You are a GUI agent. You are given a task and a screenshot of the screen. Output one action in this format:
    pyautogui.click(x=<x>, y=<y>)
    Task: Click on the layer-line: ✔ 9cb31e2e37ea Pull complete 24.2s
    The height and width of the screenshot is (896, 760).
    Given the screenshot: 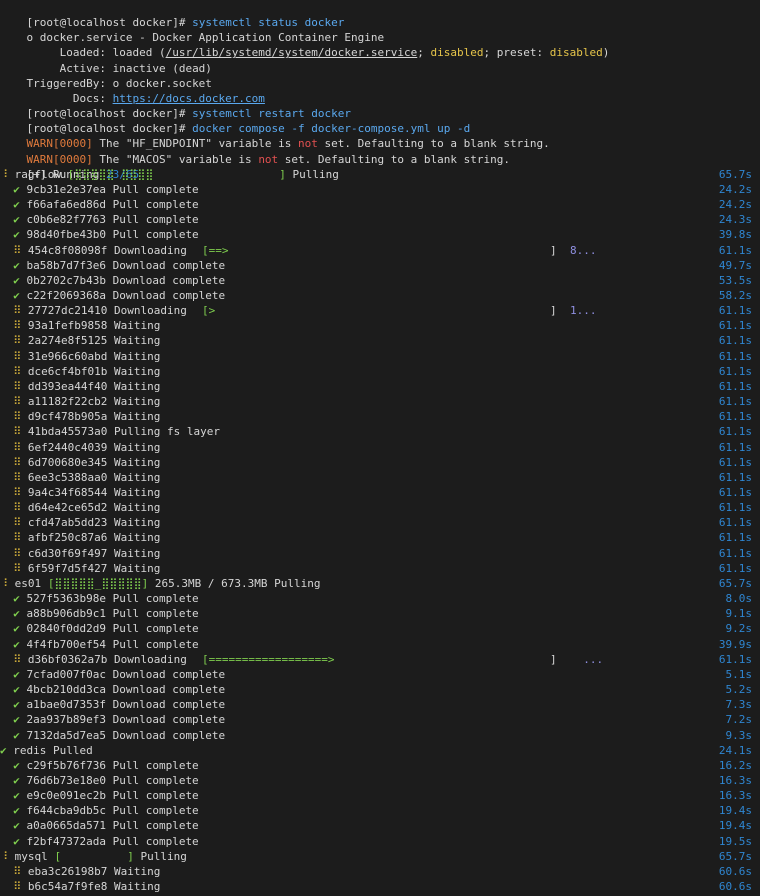 What is the action you would take?
    pyautogui.click(x=380, y=189)
    